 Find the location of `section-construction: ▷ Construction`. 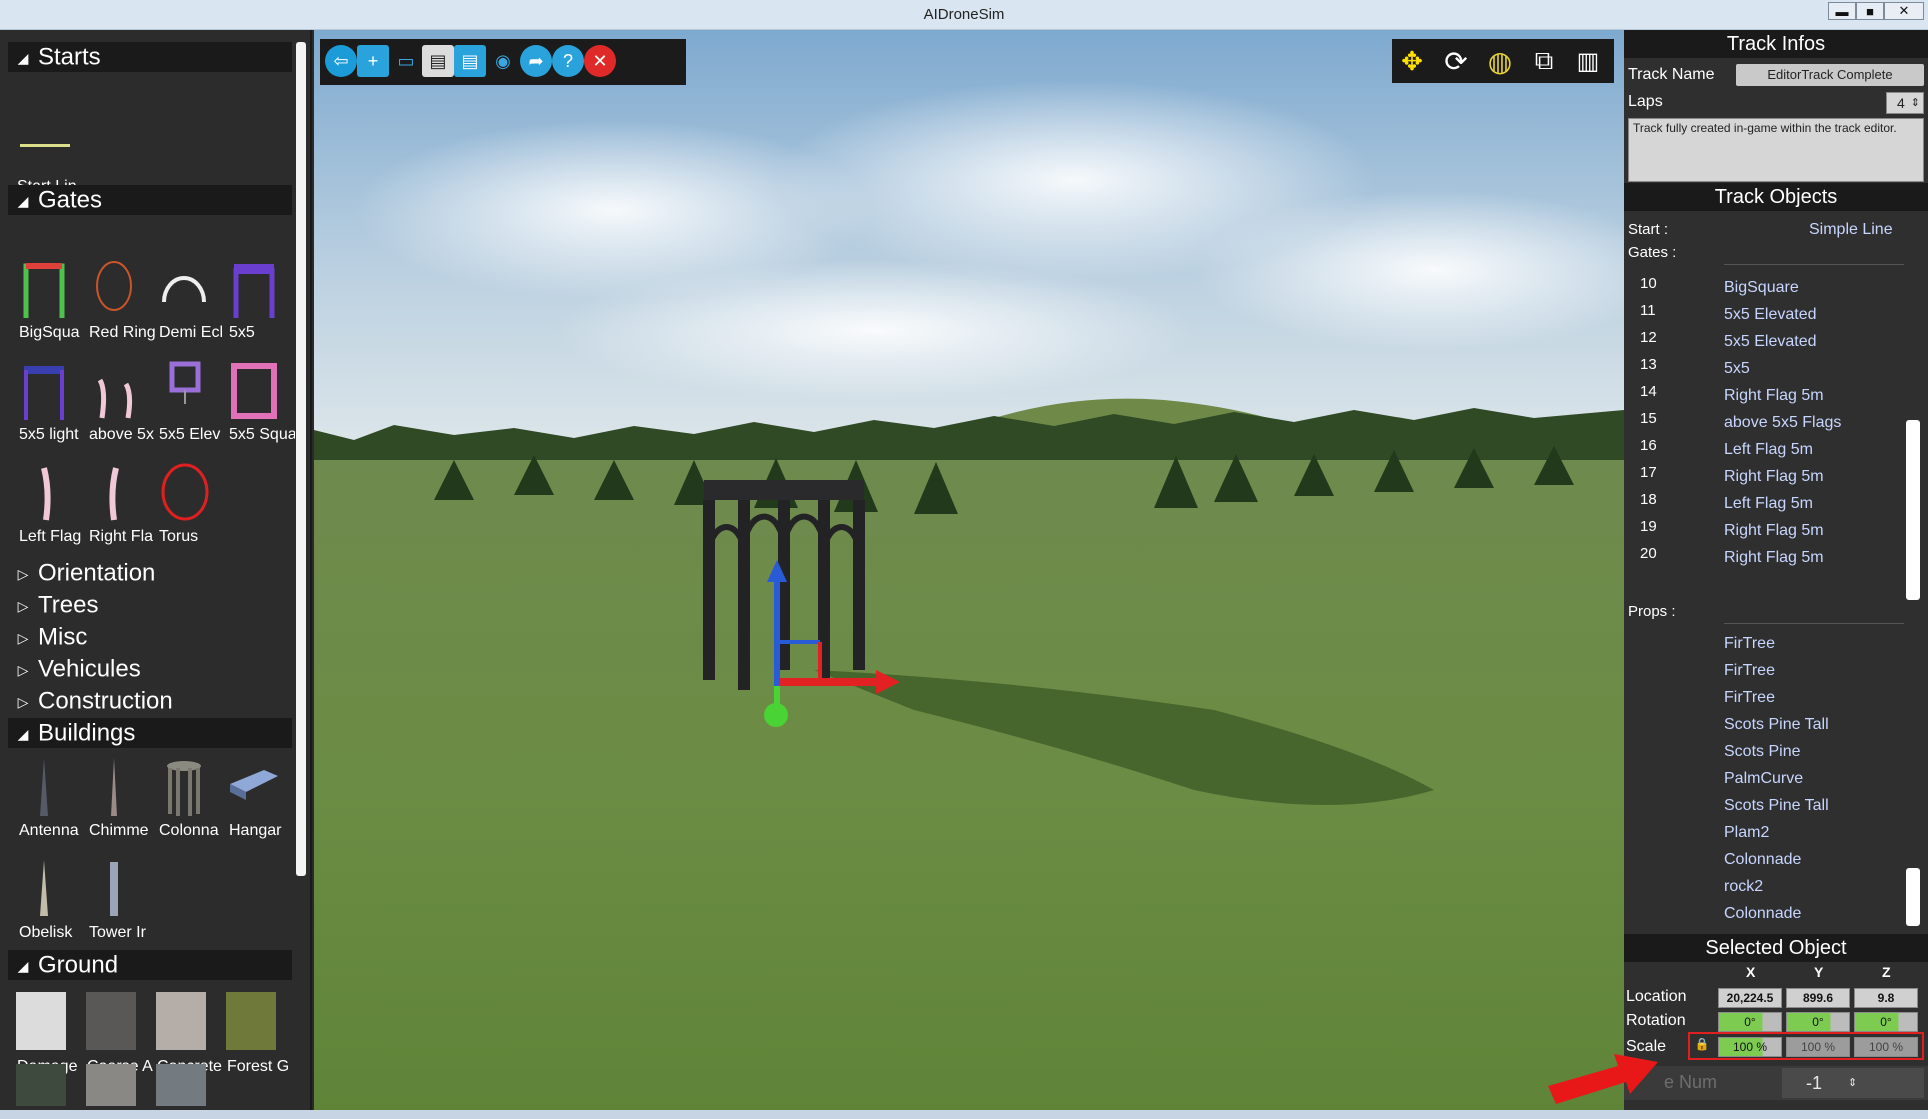

section-construction: ▷ Construction is located at coordinates (150, 701).